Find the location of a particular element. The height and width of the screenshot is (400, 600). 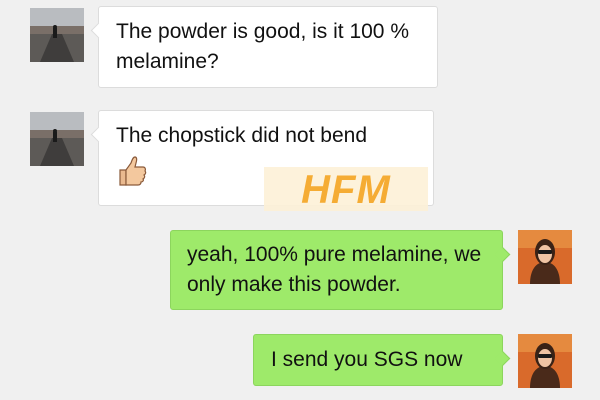

message-text: The chopstick did not bend is located at coordinates (241, 135).